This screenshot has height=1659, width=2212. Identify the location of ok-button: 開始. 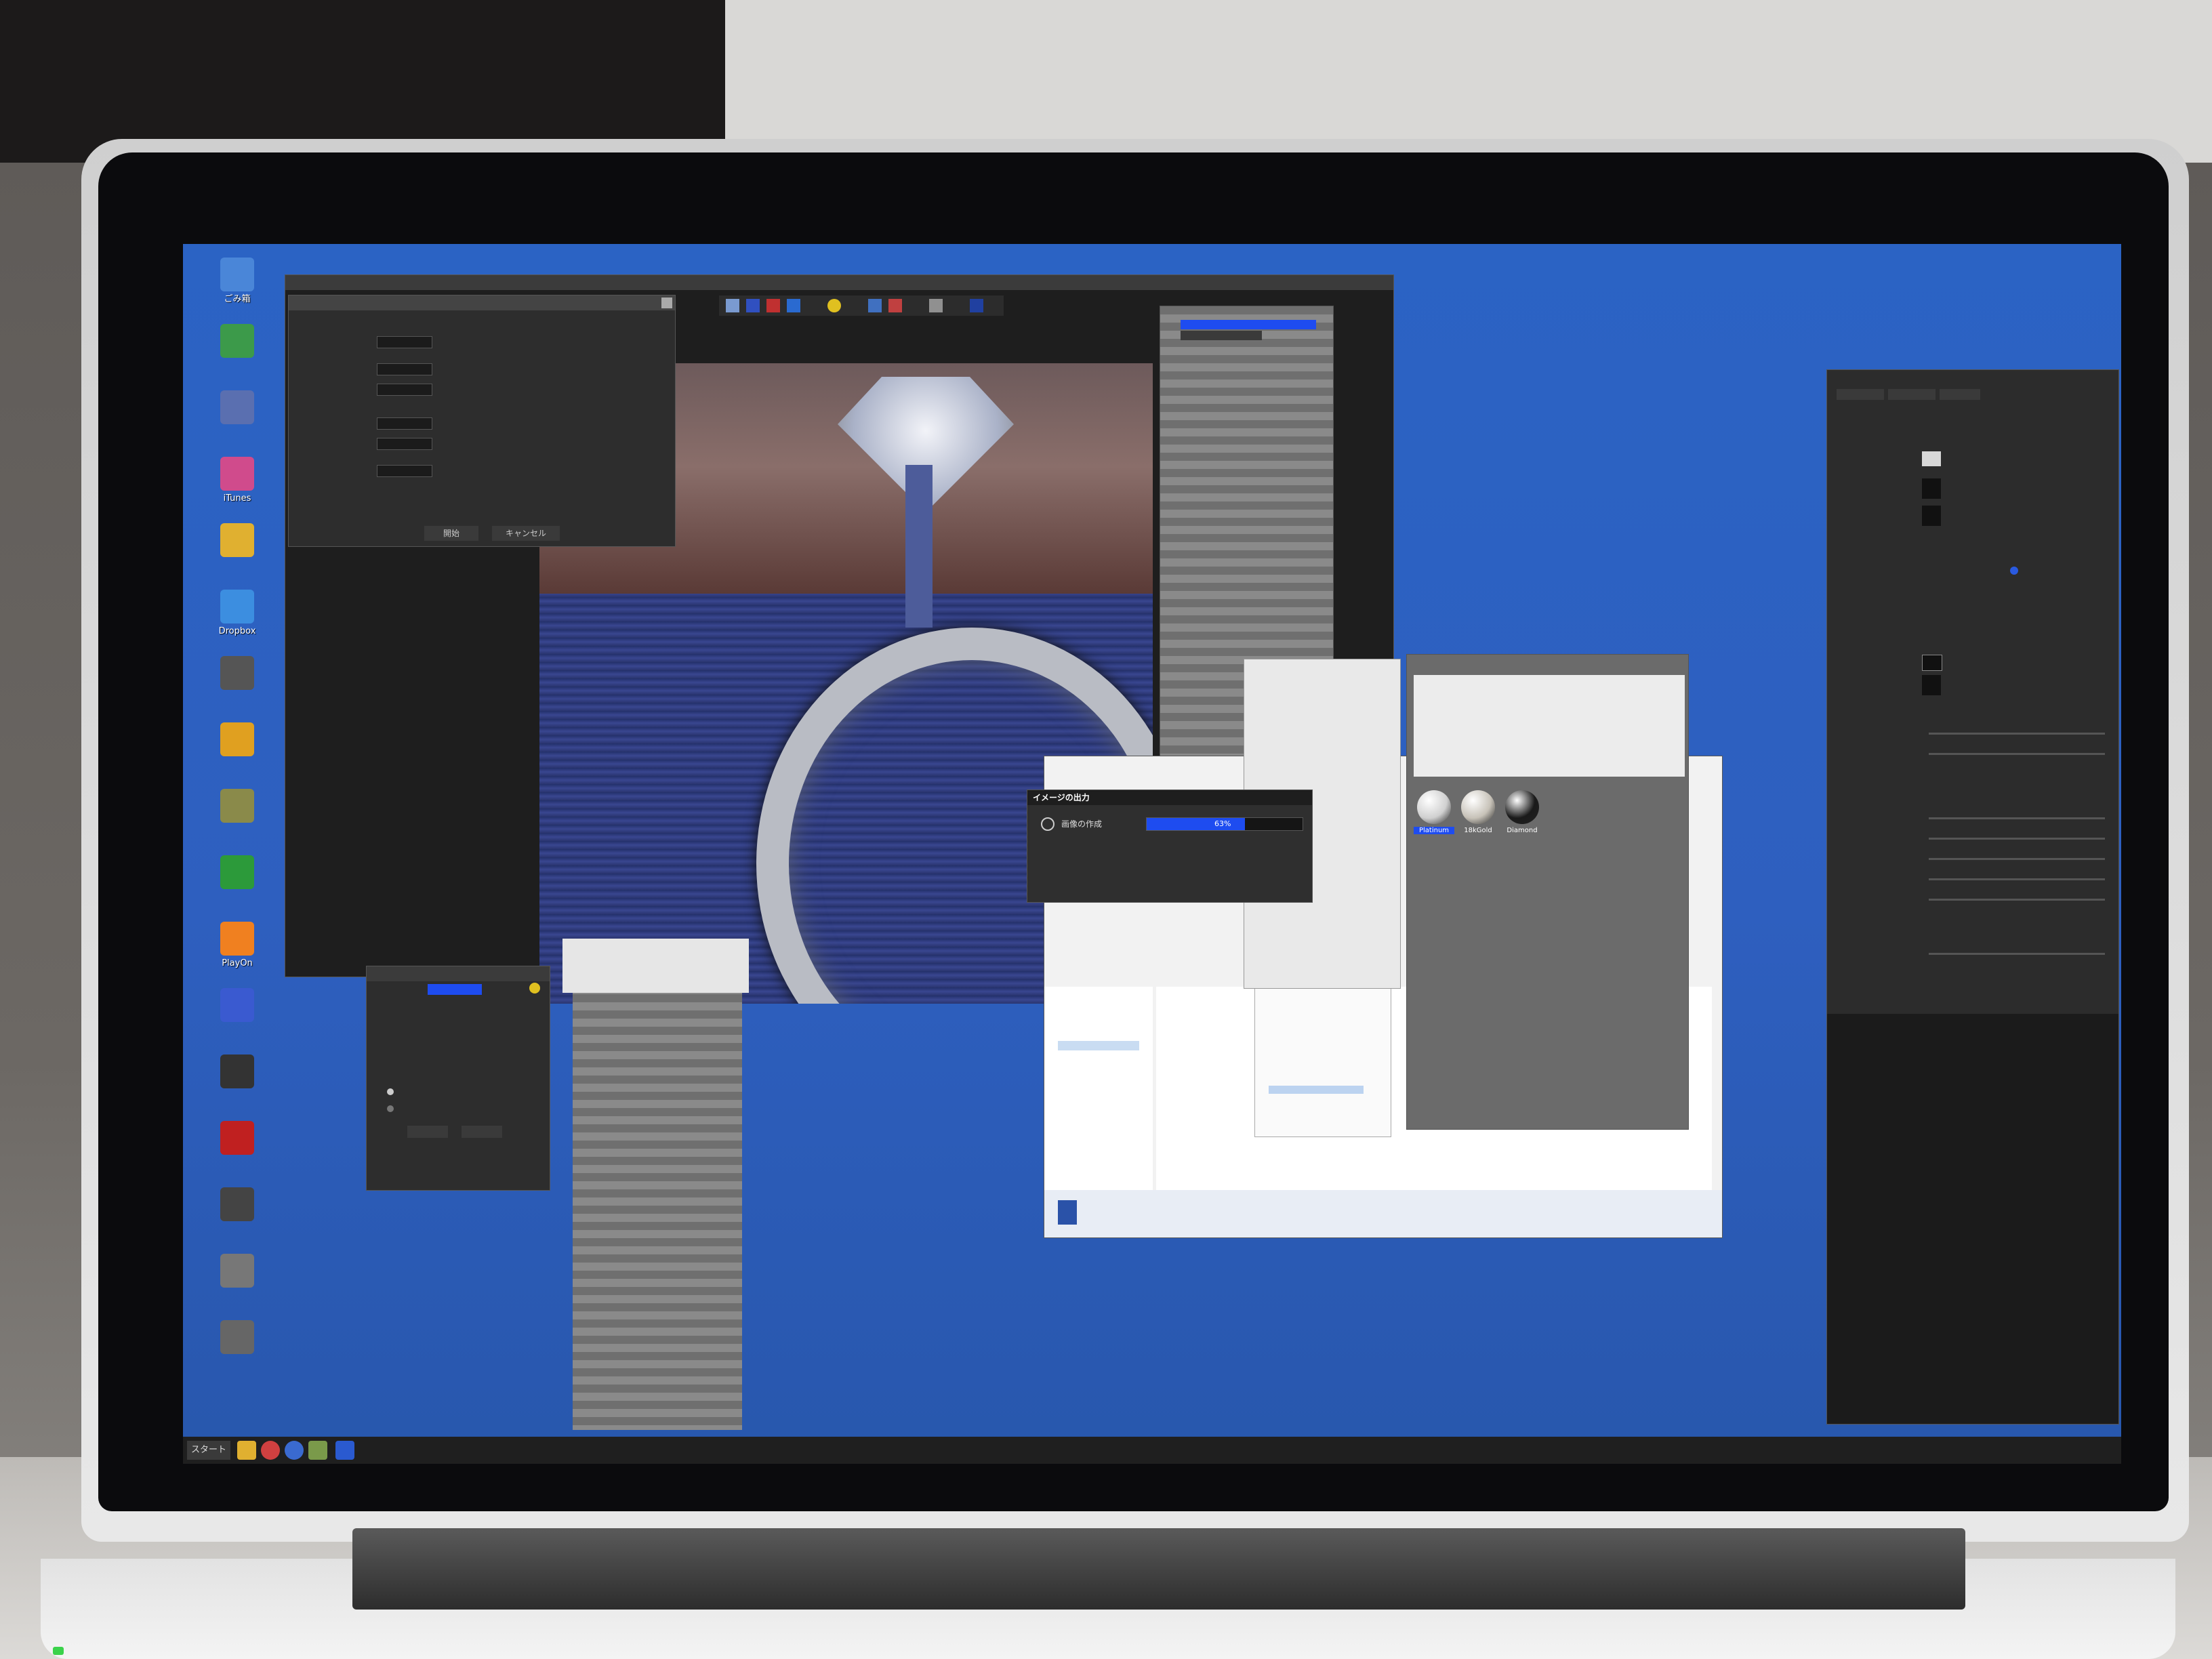
(451, 534).